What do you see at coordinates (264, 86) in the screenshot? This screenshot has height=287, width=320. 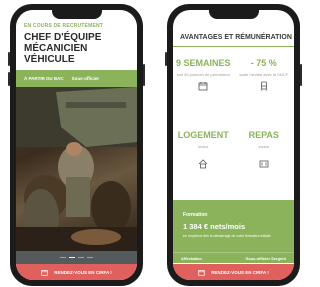 I see `train-icon` at bounding box center [264, 86].